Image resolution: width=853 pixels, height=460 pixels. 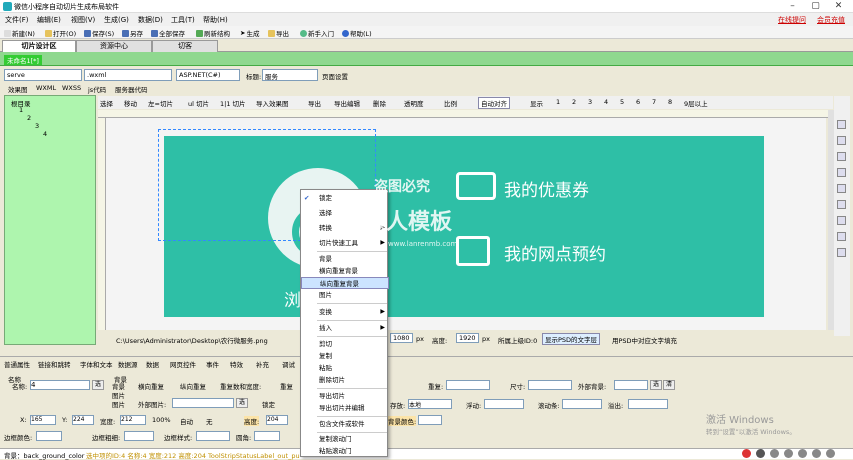 What do you see at coordinates (414, 103) in the screenshot?
I see `transparency-tool: 透明度` at bounding box center [414, 103].